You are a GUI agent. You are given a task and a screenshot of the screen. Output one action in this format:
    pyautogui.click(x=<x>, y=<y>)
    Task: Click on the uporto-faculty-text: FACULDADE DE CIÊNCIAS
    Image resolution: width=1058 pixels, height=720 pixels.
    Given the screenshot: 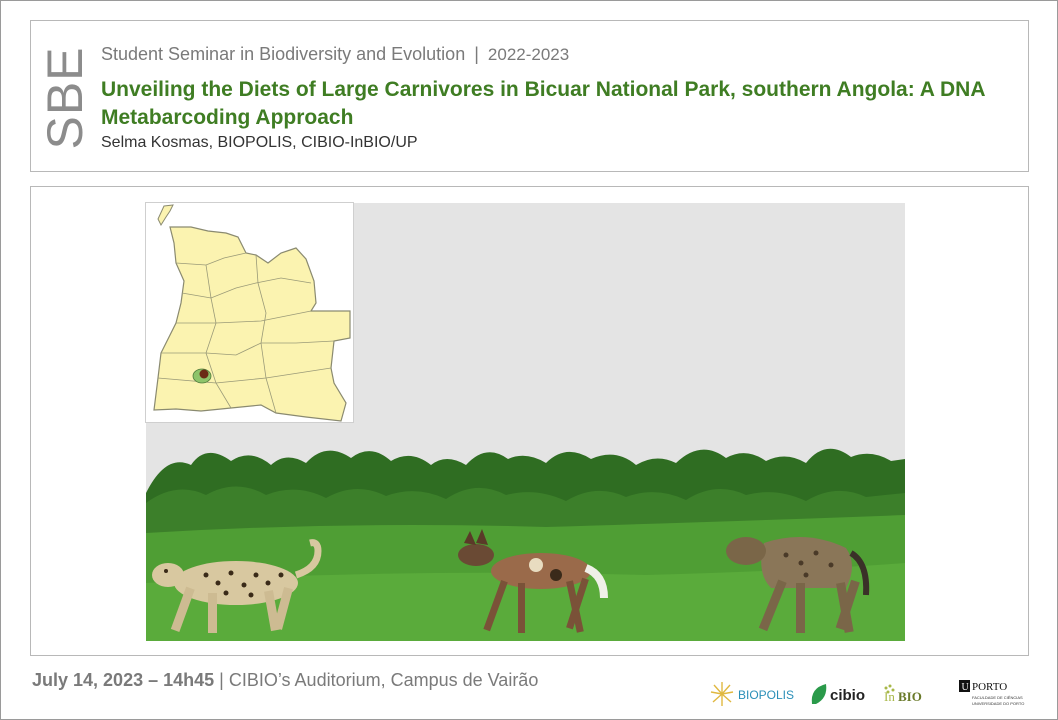 What is the action you would take?
    pyautogui.click(x=997, y=697)
    